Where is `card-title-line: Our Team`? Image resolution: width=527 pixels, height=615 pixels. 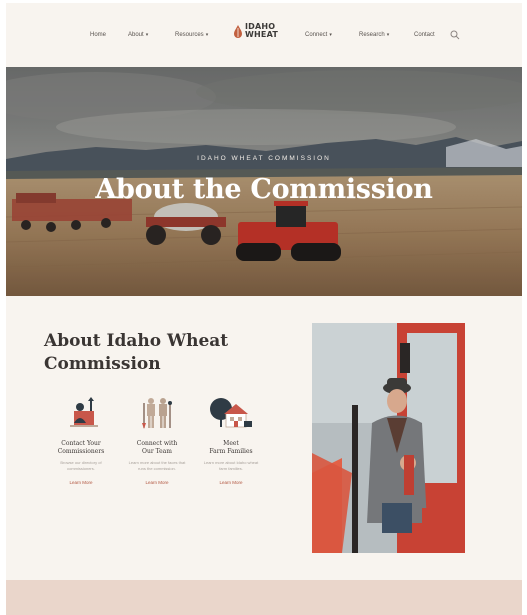 card-title-line: Our Team is located at coordinates (157, 451).